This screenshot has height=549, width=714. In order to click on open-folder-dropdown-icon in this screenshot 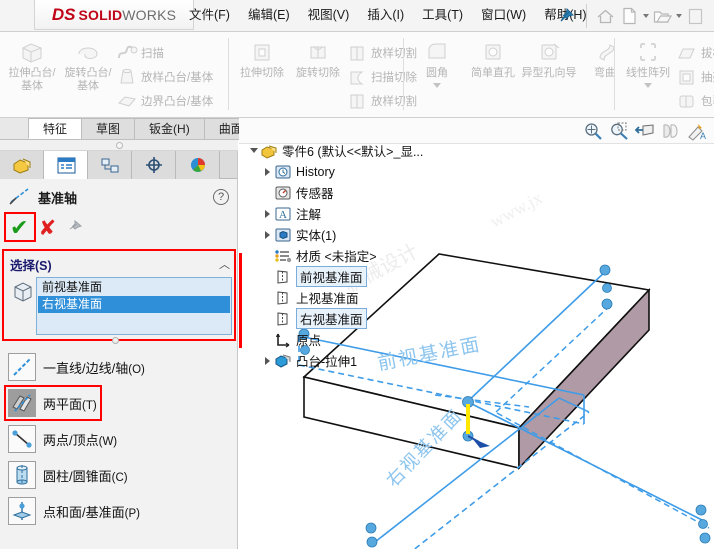, I will do `click(679, 16)`.